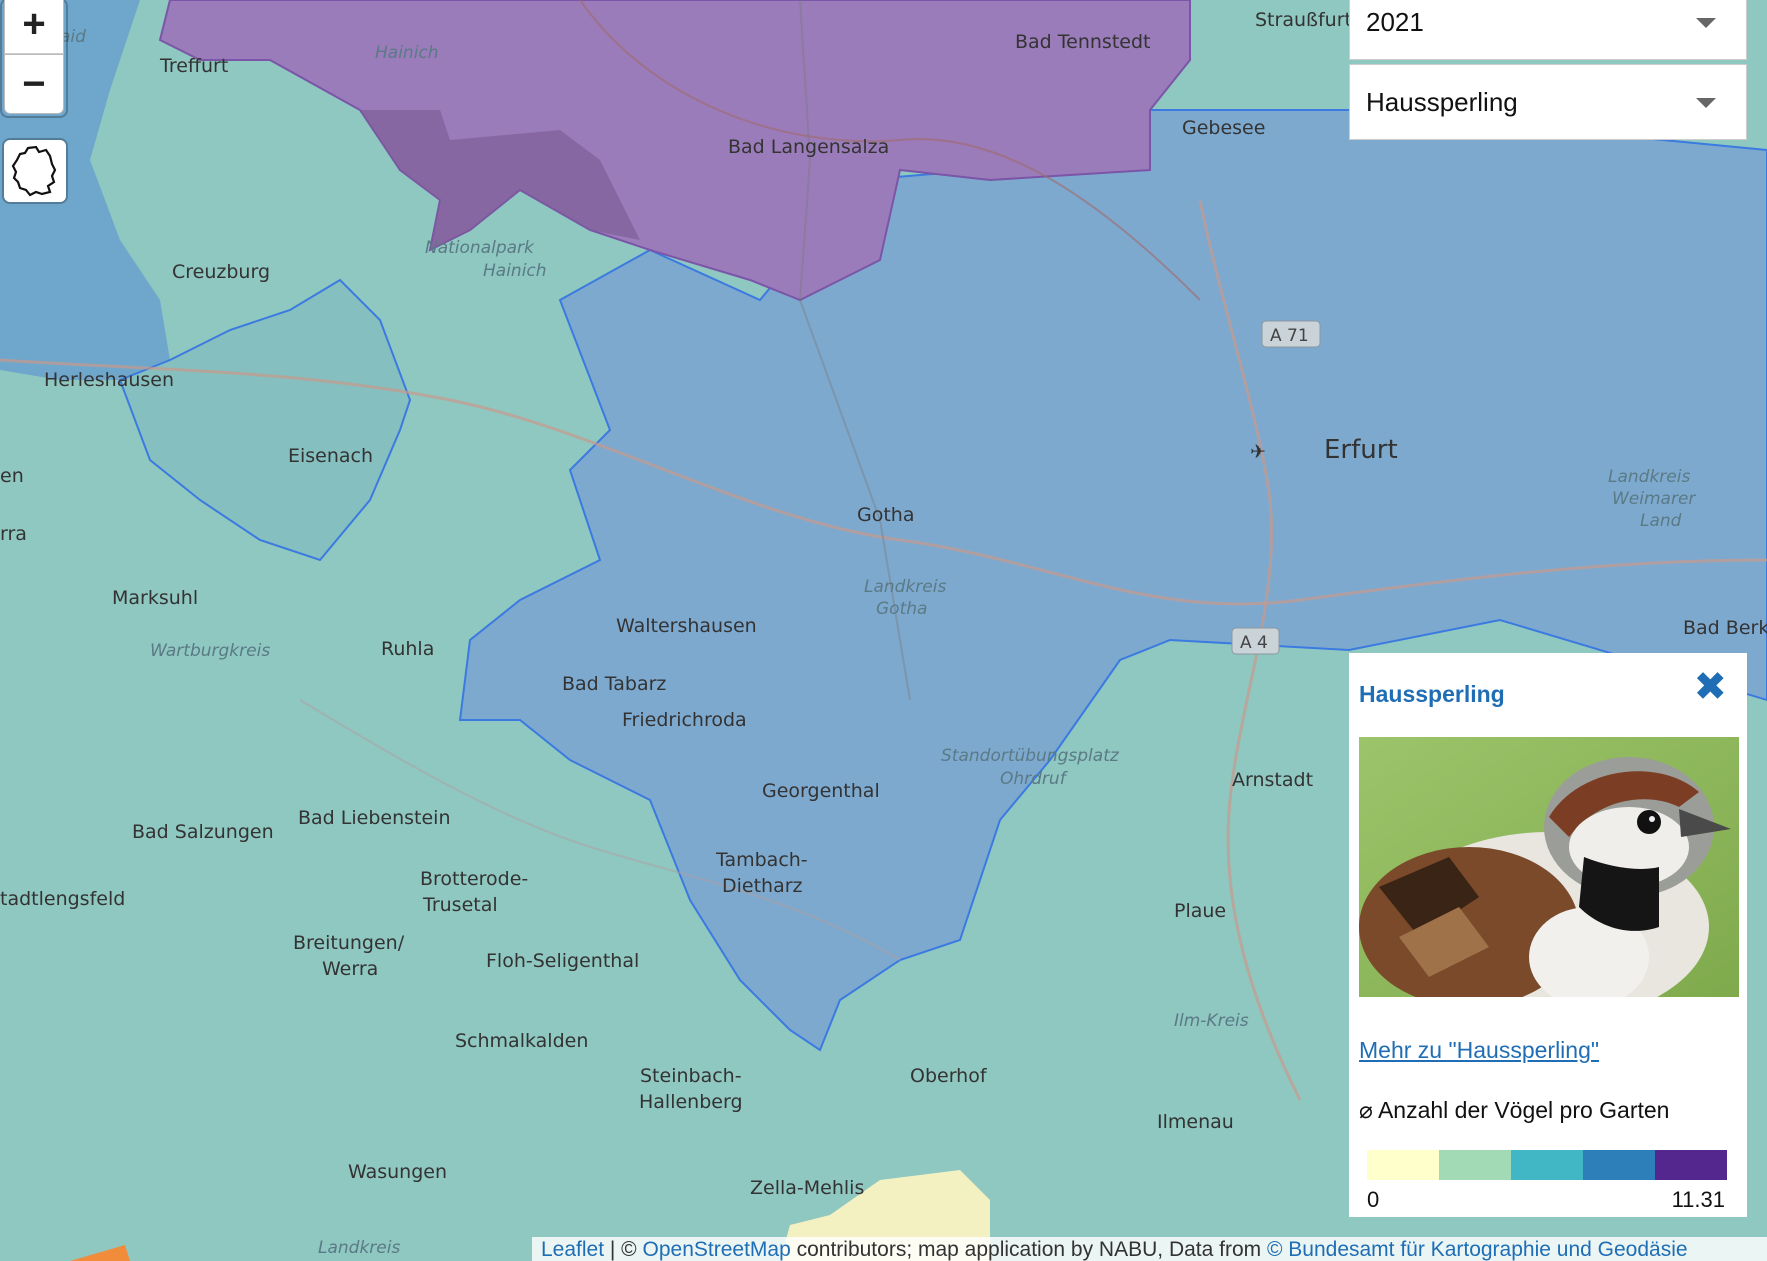  I want to click on place-label: A 4, so click(1254, 643).